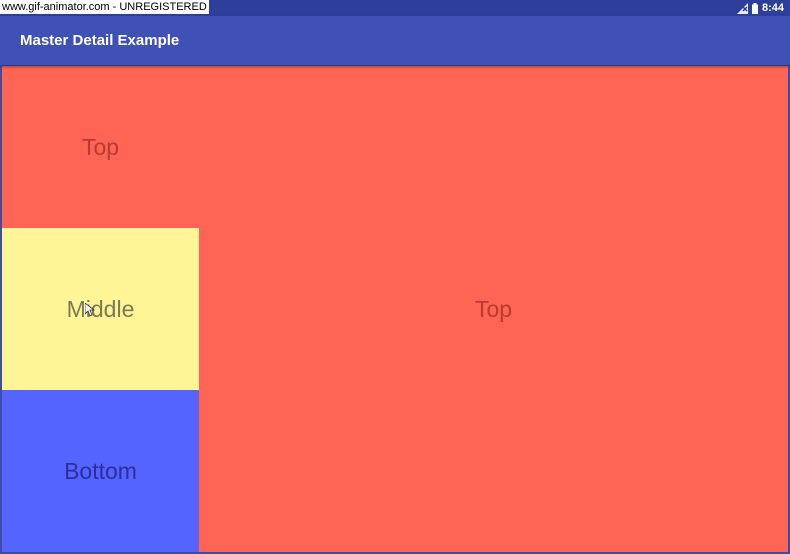  What do you see at coordinates (395, 40) in the screenshot?
I see `app-bar: Master Detail Example` at bounding box center [395, 40].